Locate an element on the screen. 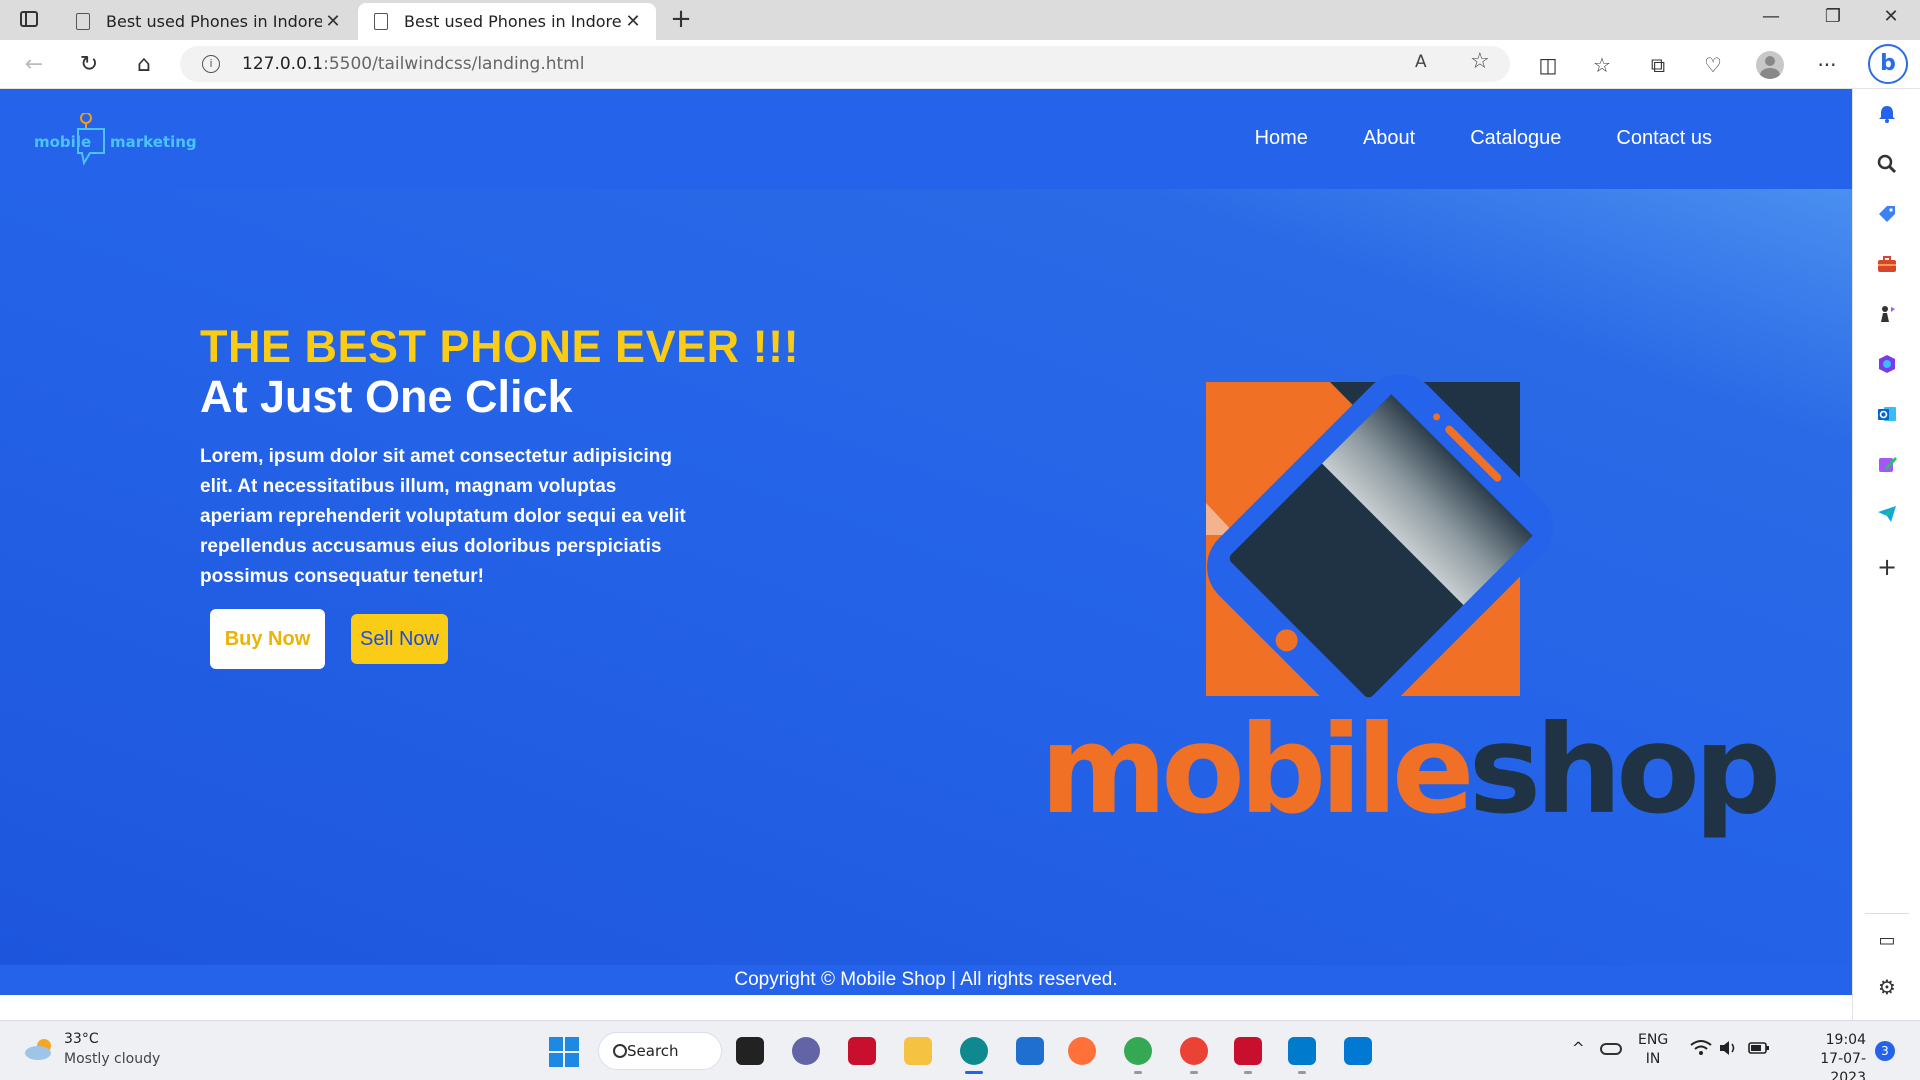  new-tab-button: + is located at coordinates (681, 20).